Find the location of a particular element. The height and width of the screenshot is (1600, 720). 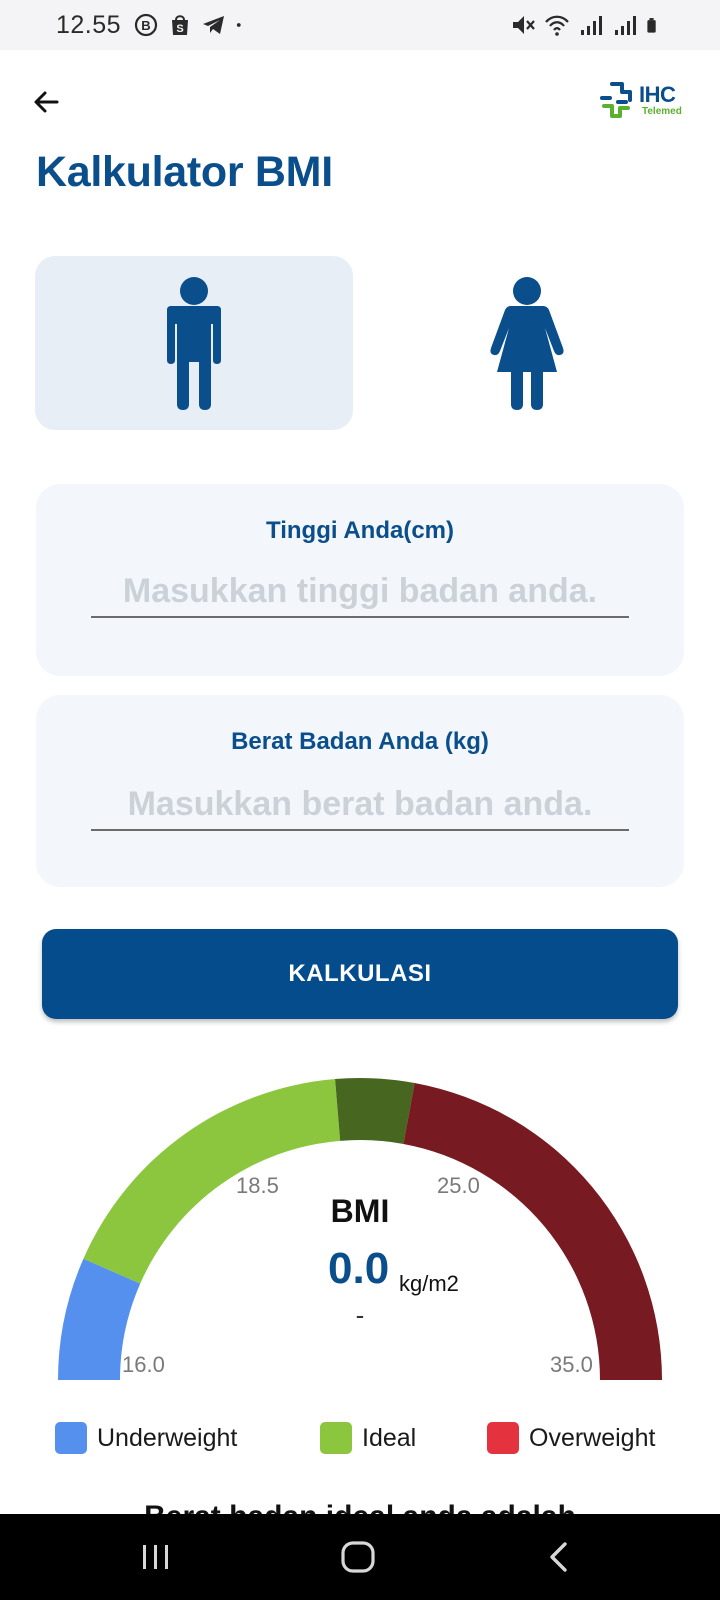

gender-male-option is located at coordinates (194, 343).